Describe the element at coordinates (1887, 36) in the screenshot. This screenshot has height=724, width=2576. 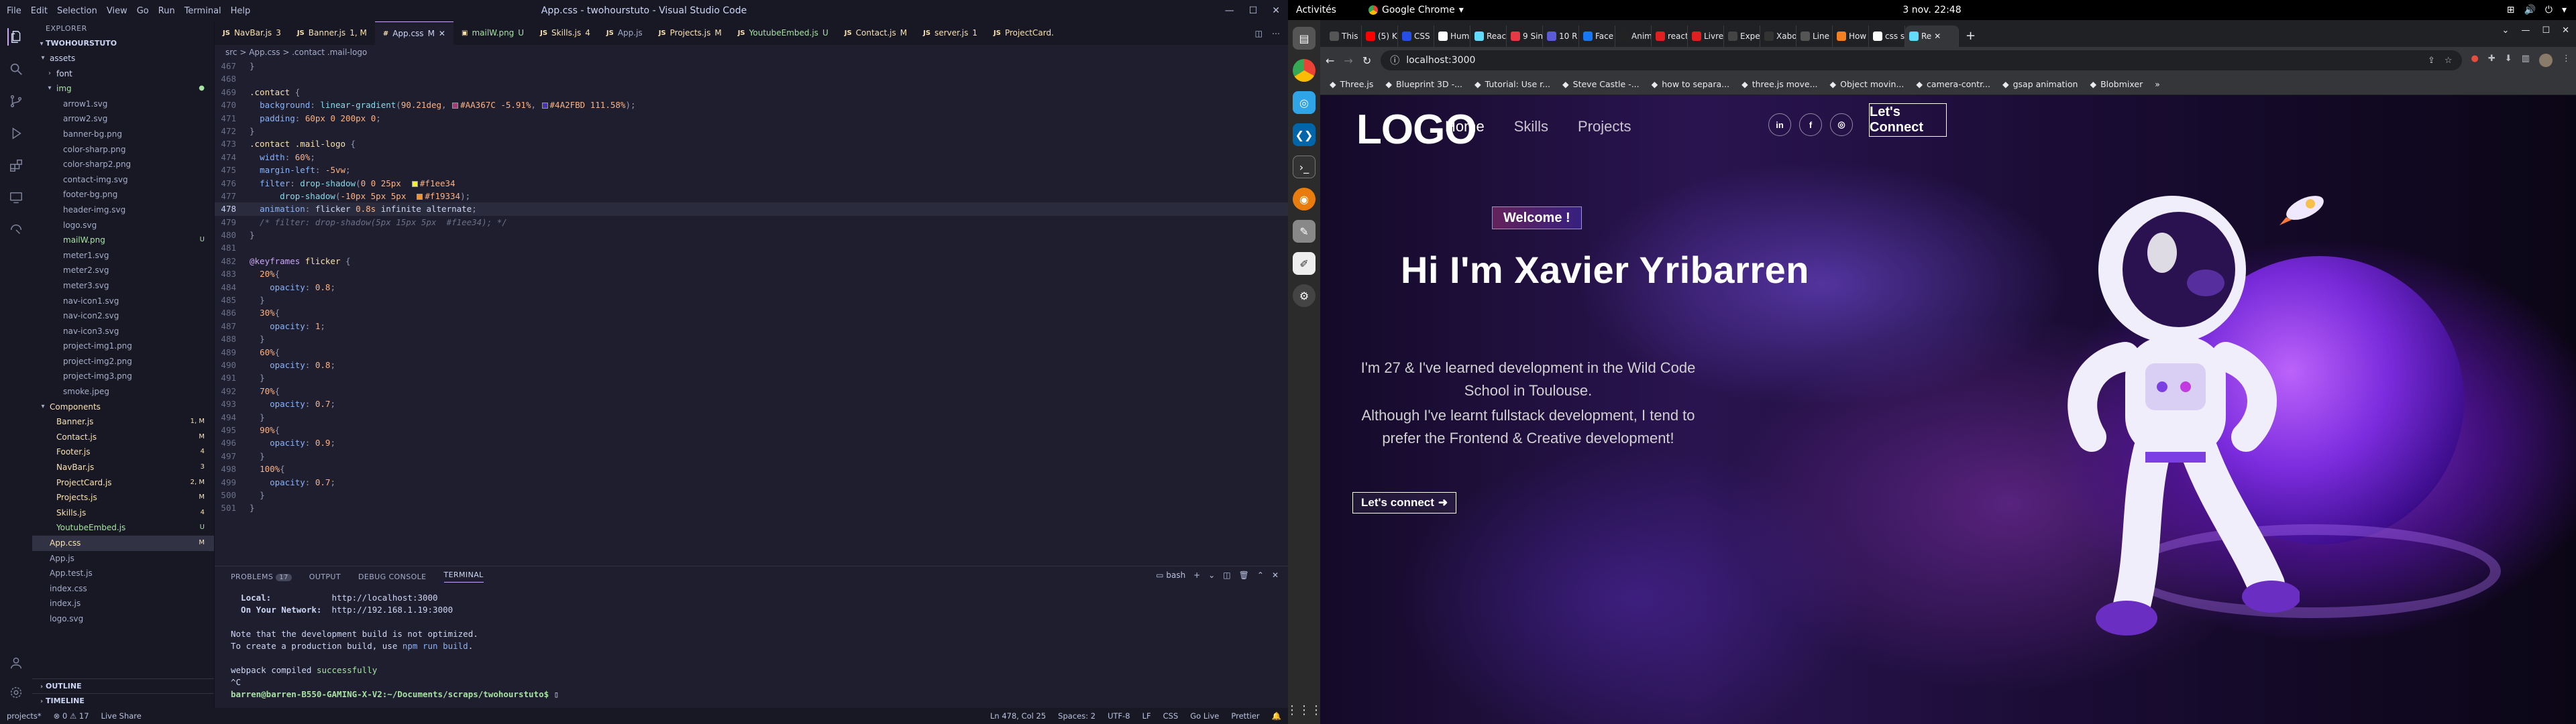
I see `browser-tab: css s` at that location.